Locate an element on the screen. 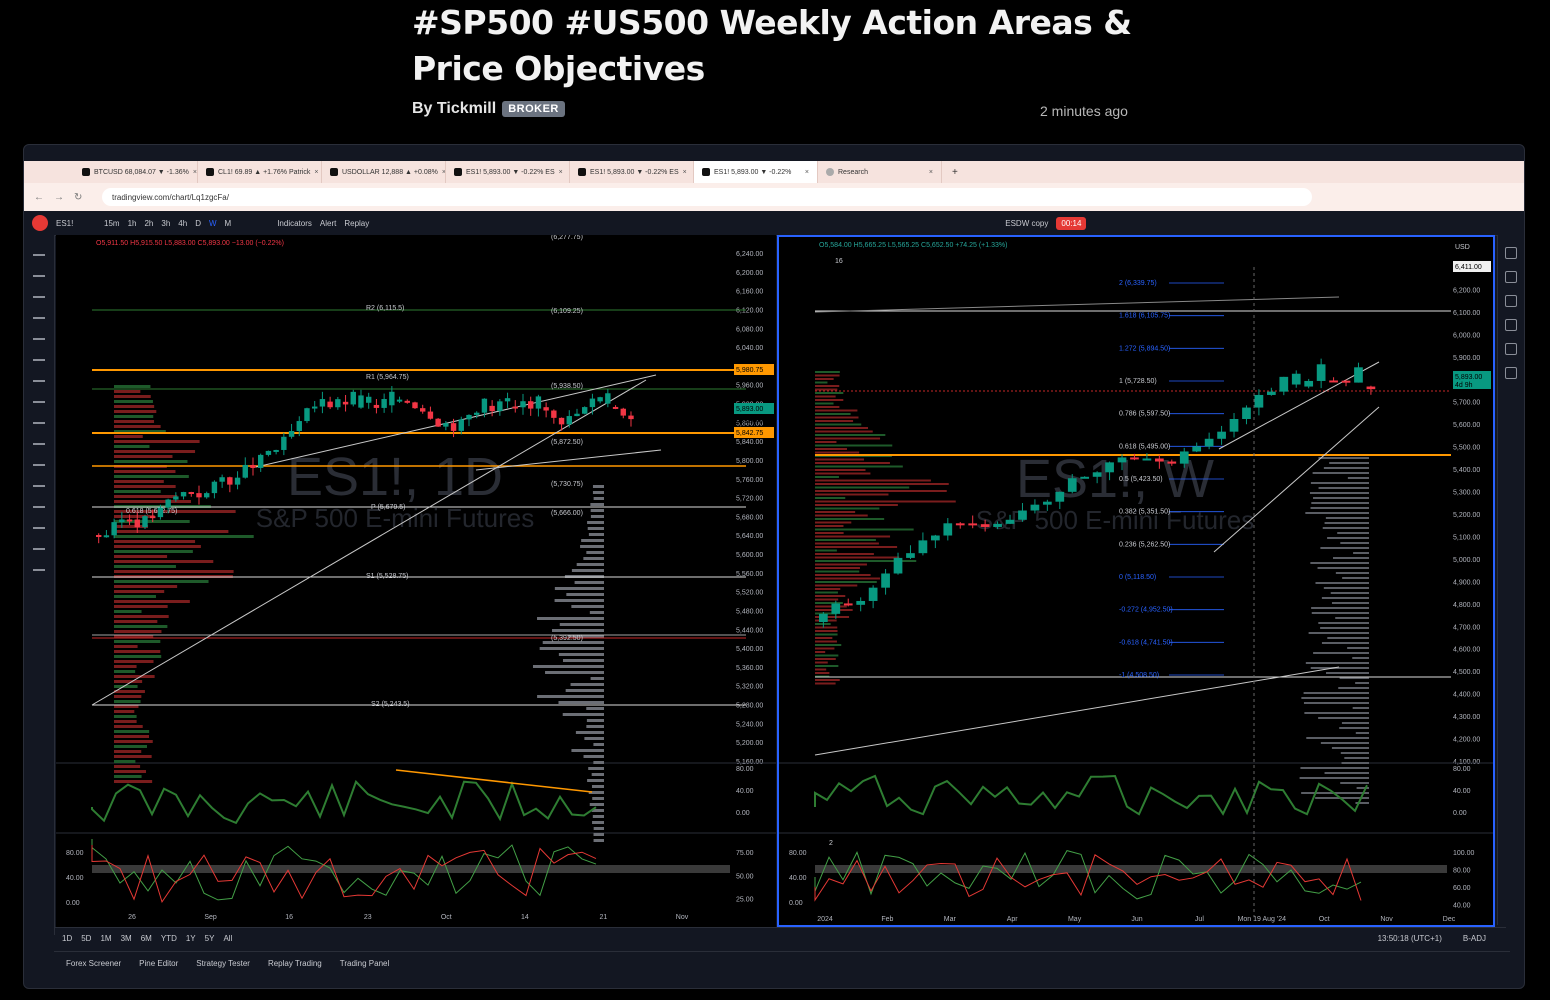  layout-button: ESDW copy is located at coordinates (1026, 223).